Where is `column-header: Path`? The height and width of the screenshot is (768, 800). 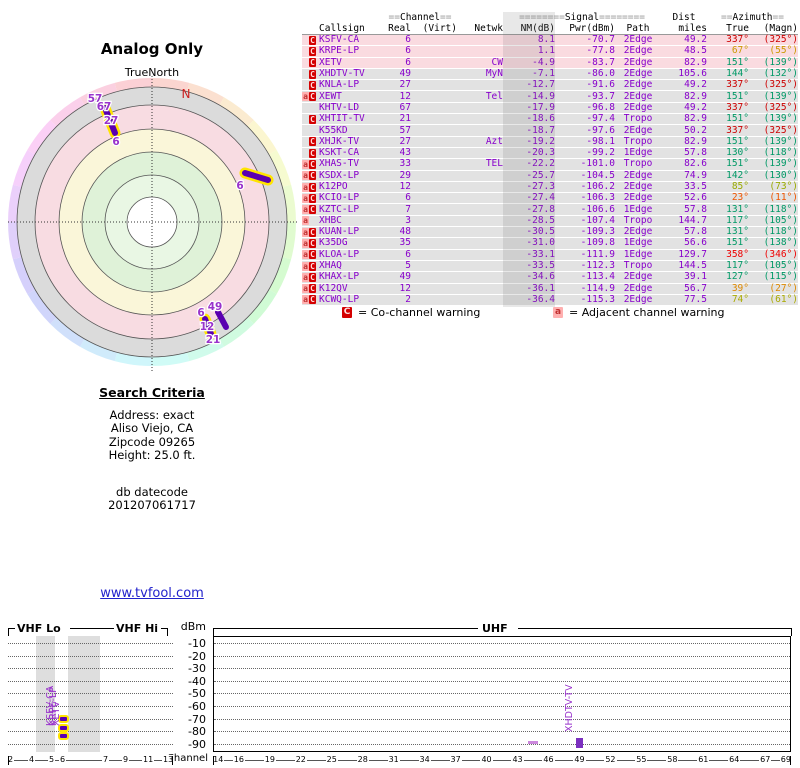
column-header: Path is located at coordinates (638, 28).